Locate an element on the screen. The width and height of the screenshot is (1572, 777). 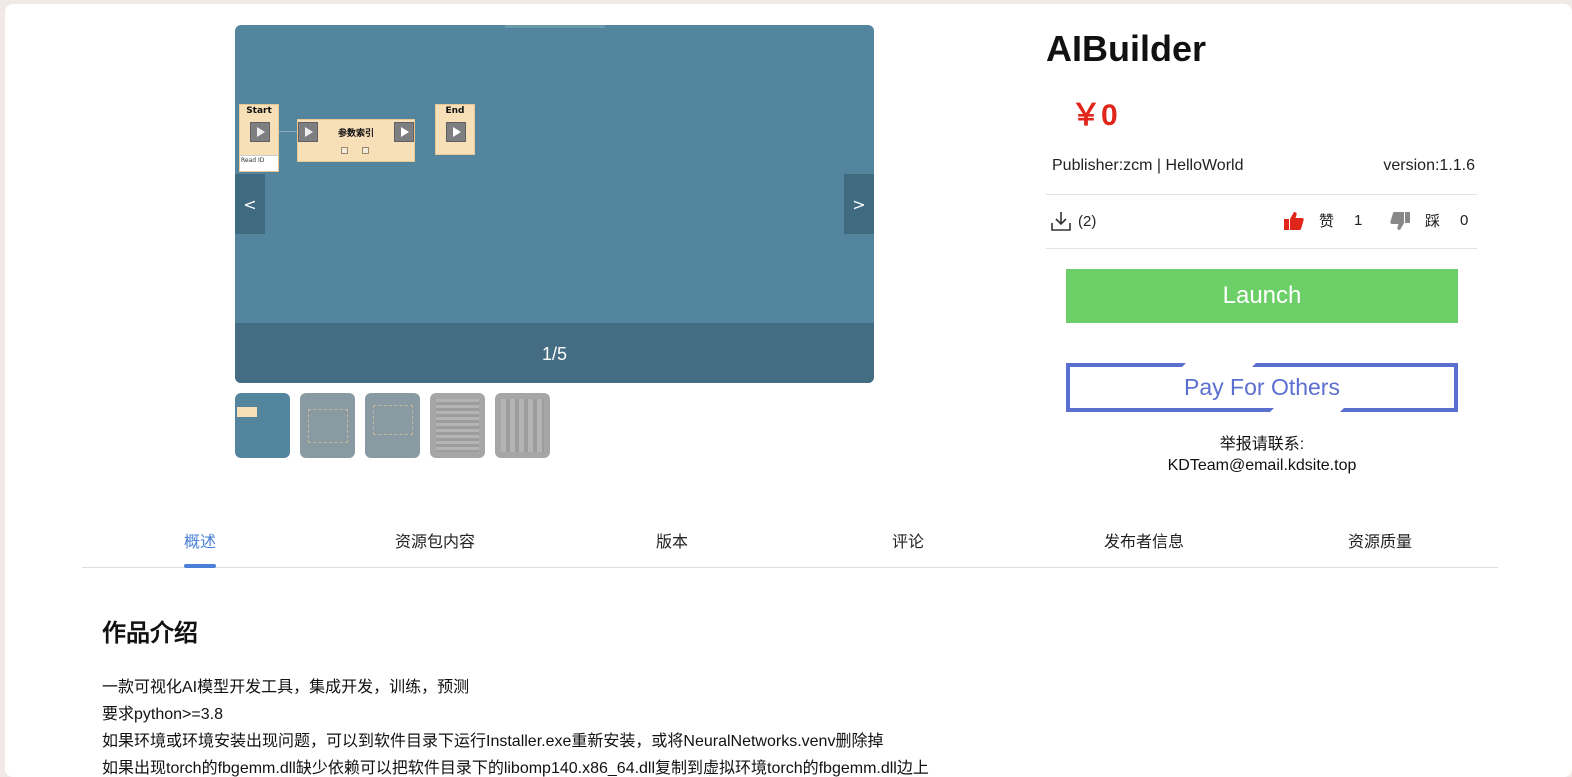
download-count-label: (2) is located at coordinates (1087, 221).